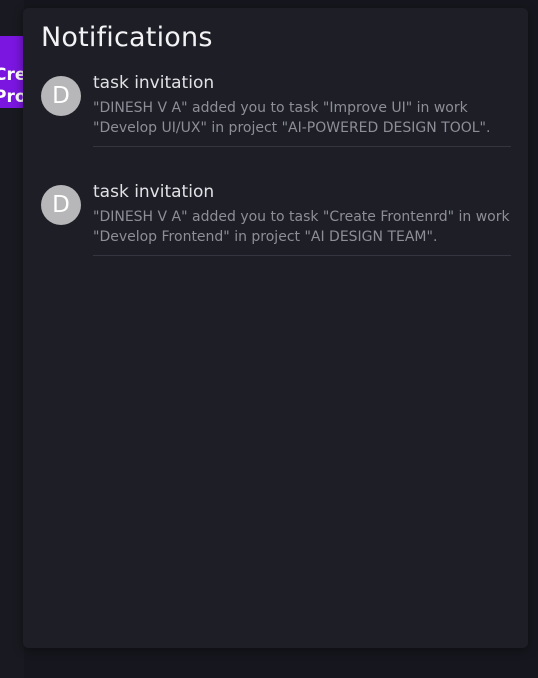  I want to click on panel-title: Notifications, so click(127, 37).